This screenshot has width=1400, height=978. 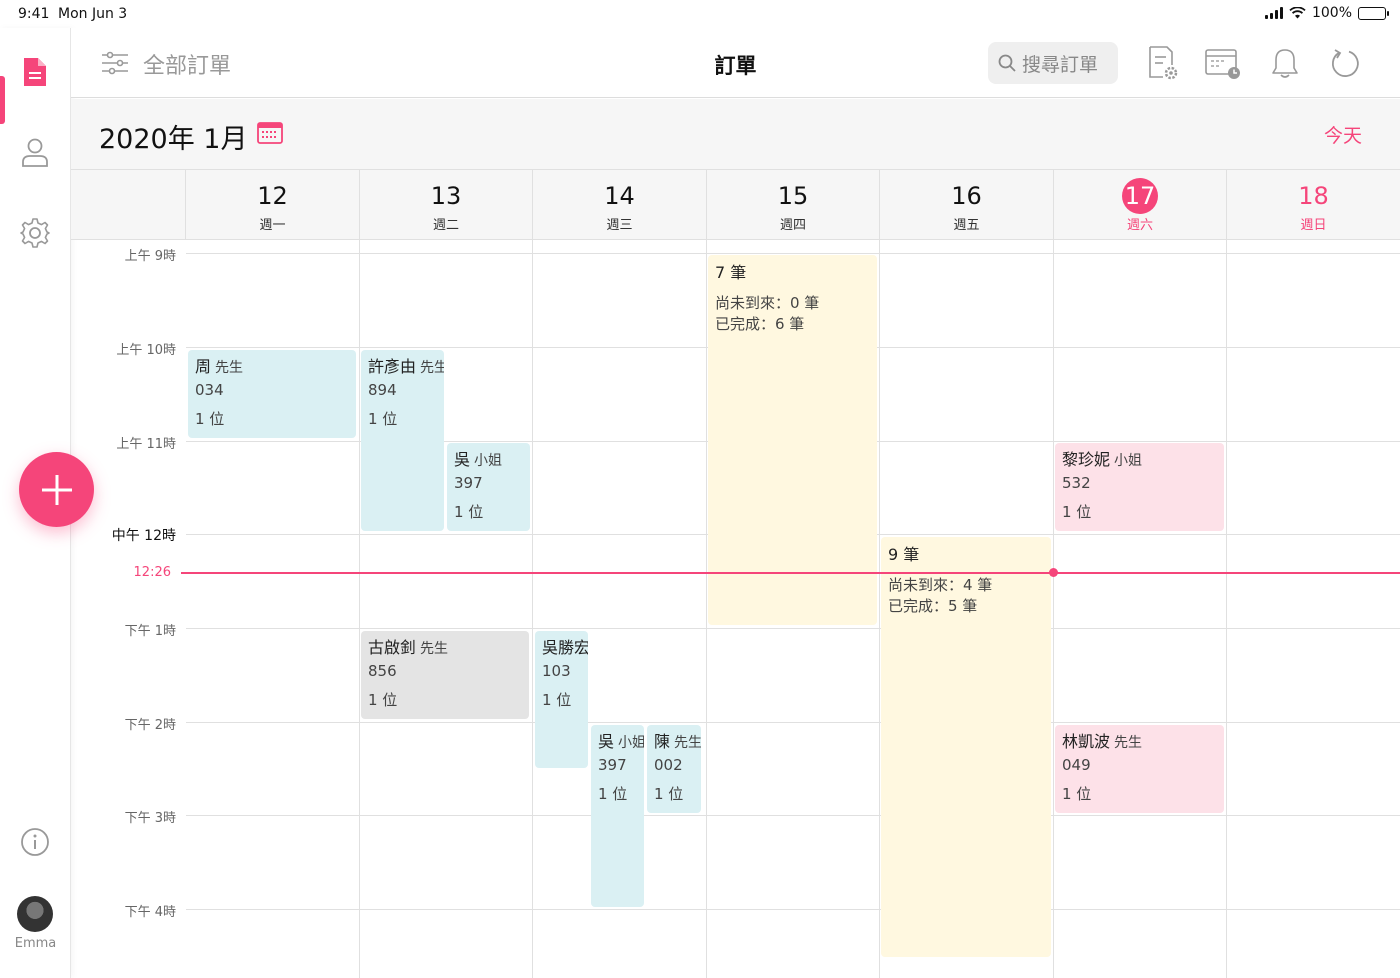 What do you see at coordinates (1313, 205) in the screenshot?
I see `day-column-sun: 18 週日` at bounding box center [1313, 205].